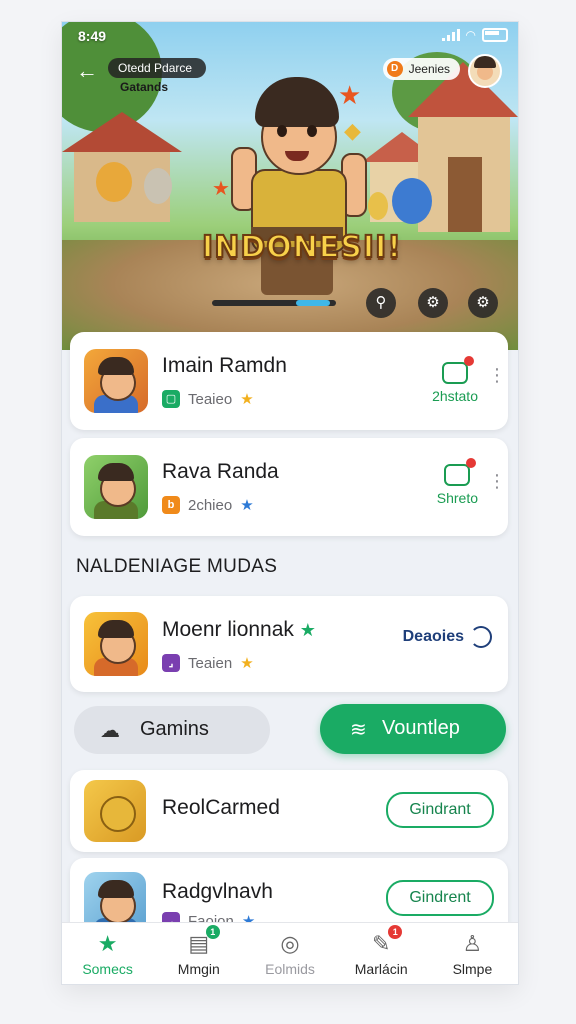 Image resolution: width=576 pixels, height=1024 pixels. I want to click on nav-label: Slmpe, so click(472, 969).